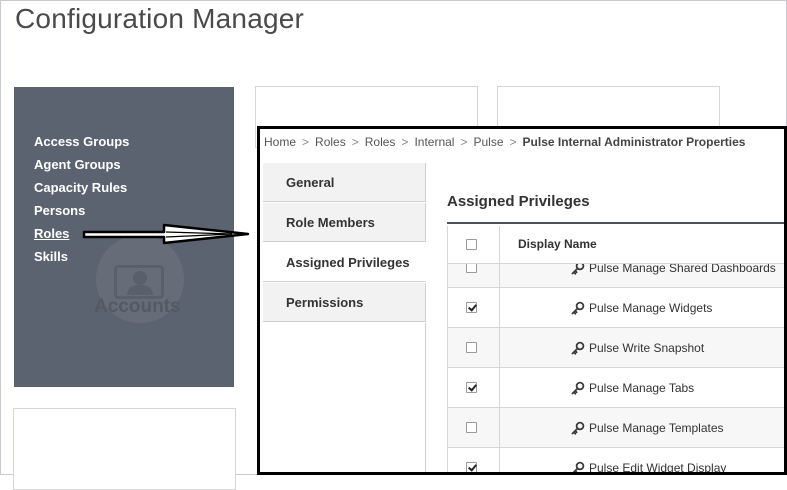 The image size is (787, 490). I want to click on accounts-menu-link: Capacity Rules, so click(81, 187).